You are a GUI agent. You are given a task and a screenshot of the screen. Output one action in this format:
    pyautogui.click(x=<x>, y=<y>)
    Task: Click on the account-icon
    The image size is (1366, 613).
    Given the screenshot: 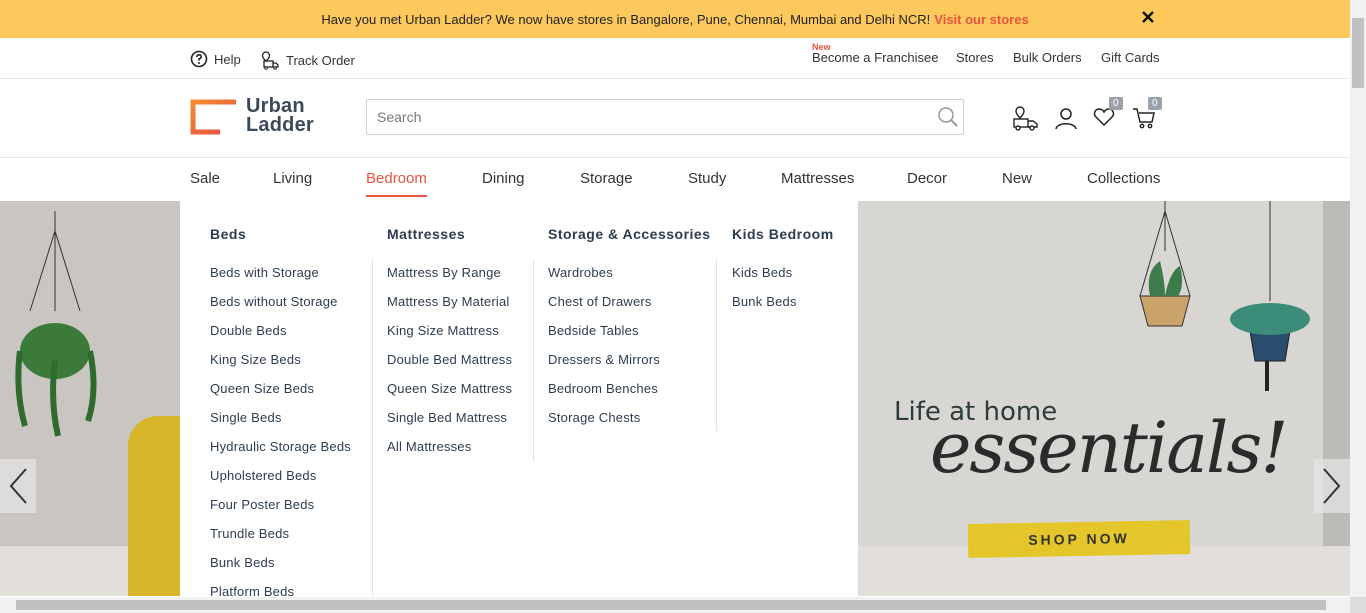 What is the action you would take?
    pyautogui.click(x=1066, y=120)
    